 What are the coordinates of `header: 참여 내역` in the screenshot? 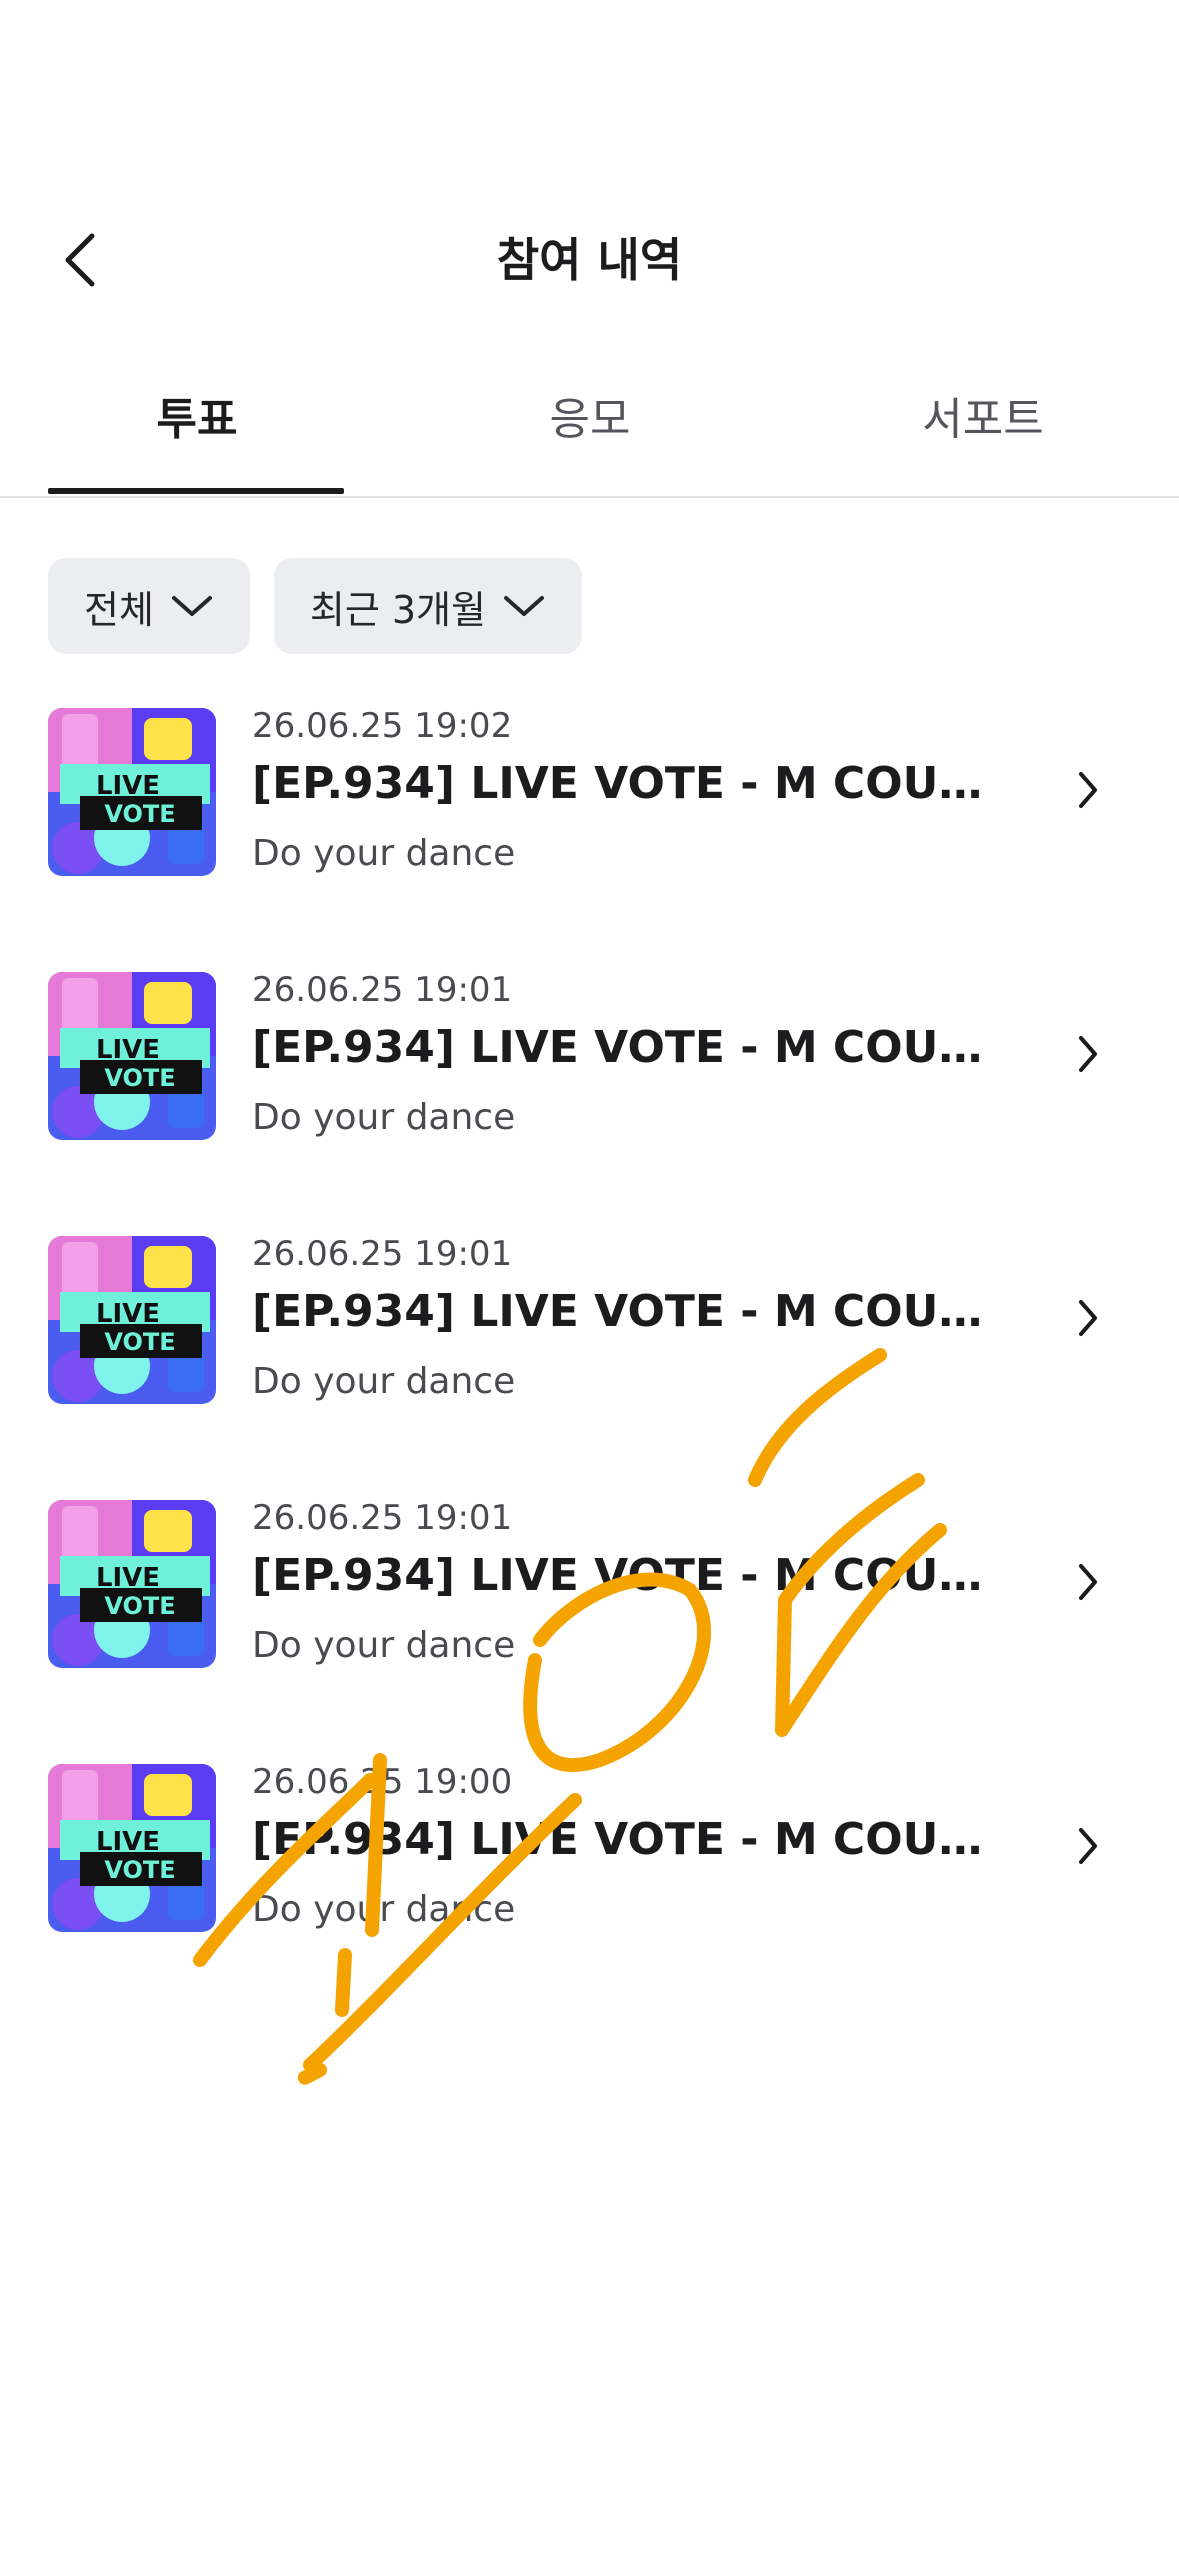 It's located at (589, 260).